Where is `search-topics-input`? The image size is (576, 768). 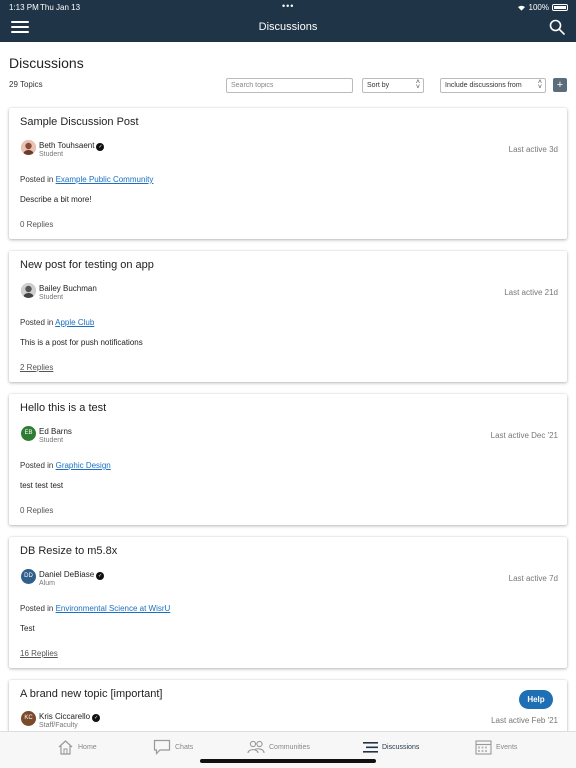
search-topics-input is located at coordinates (289, 85).